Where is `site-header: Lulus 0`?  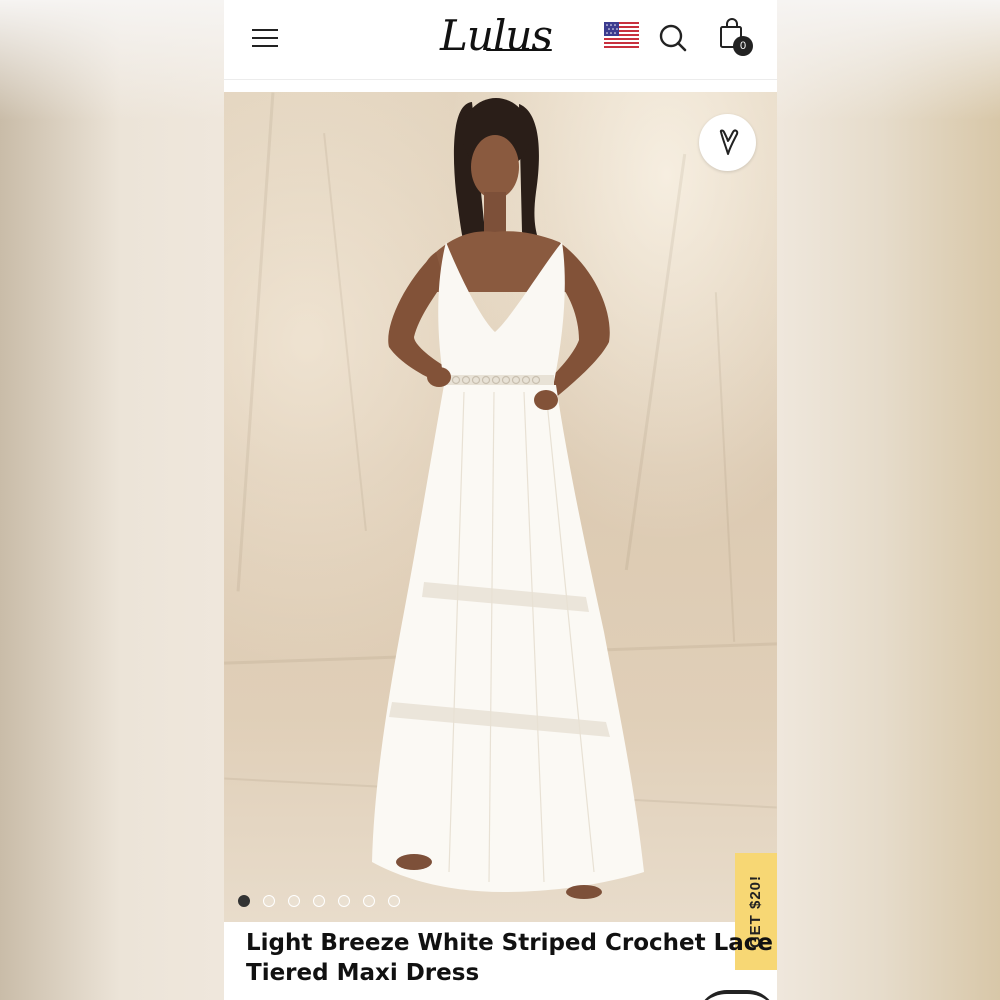
site-header: Lulus 0 is located at coordinates (500, 40).